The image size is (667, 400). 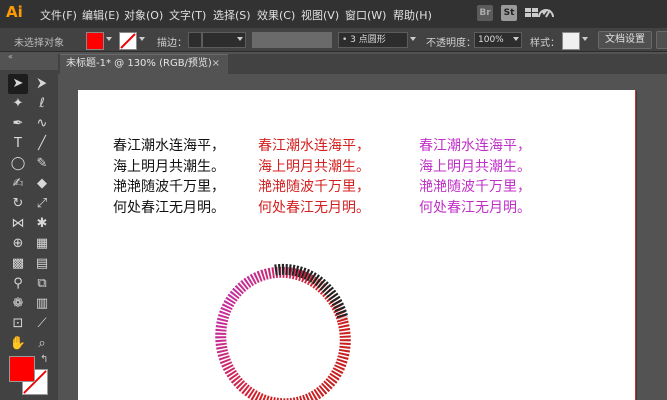 What do you see at coordinates (42, 304) in the screenshot?
I see `column-graph-icon: ▥` at bounding box center [42, 304].